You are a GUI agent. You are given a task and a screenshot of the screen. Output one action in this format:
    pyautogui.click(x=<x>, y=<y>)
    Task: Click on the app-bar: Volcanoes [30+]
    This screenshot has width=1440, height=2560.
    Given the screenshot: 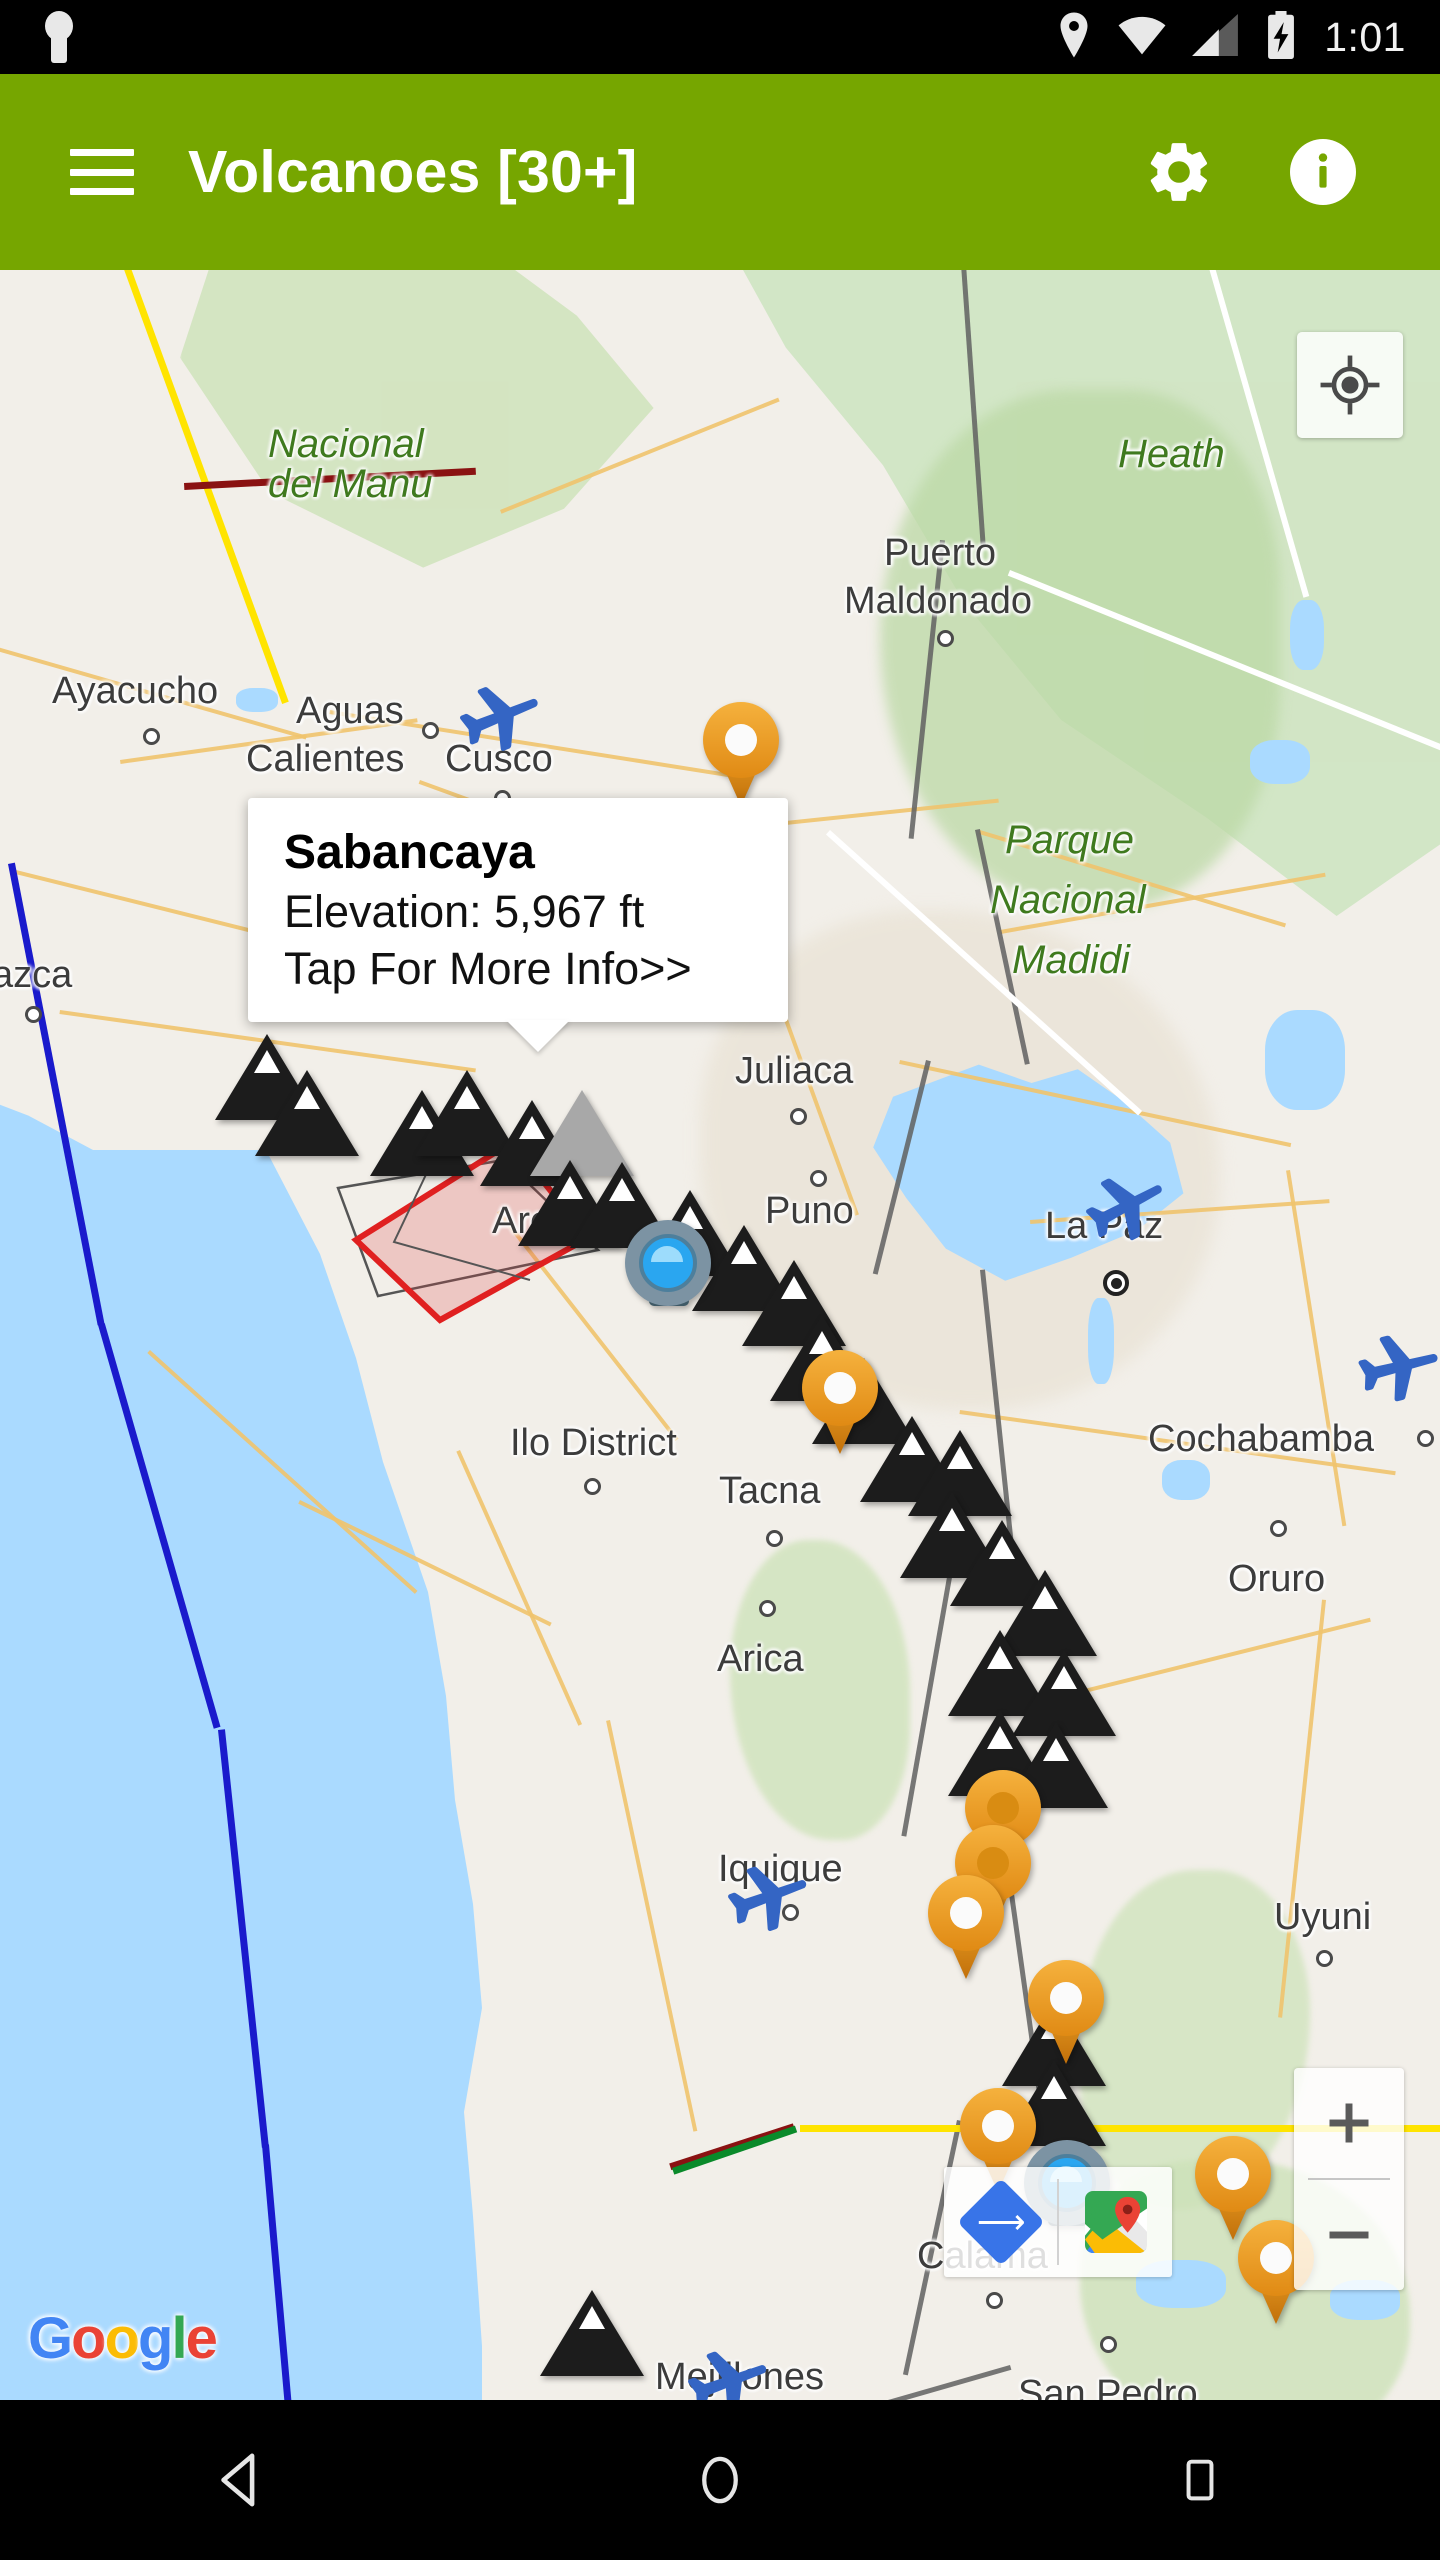 What is the action you would take?
    pyautogui.click(x=720, y=172)
    